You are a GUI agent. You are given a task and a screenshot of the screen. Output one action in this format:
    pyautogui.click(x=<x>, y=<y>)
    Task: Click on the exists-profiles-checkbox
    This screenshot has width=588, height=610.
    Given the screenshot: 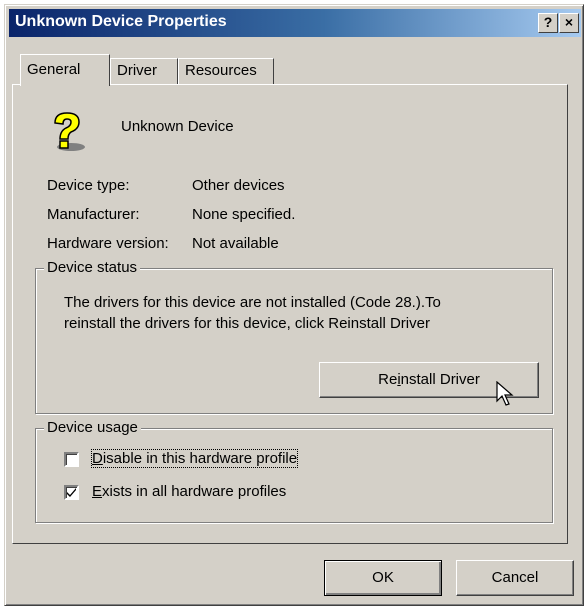 What is the action you would take?
    pyautogui.click(x=71, y=492)
    